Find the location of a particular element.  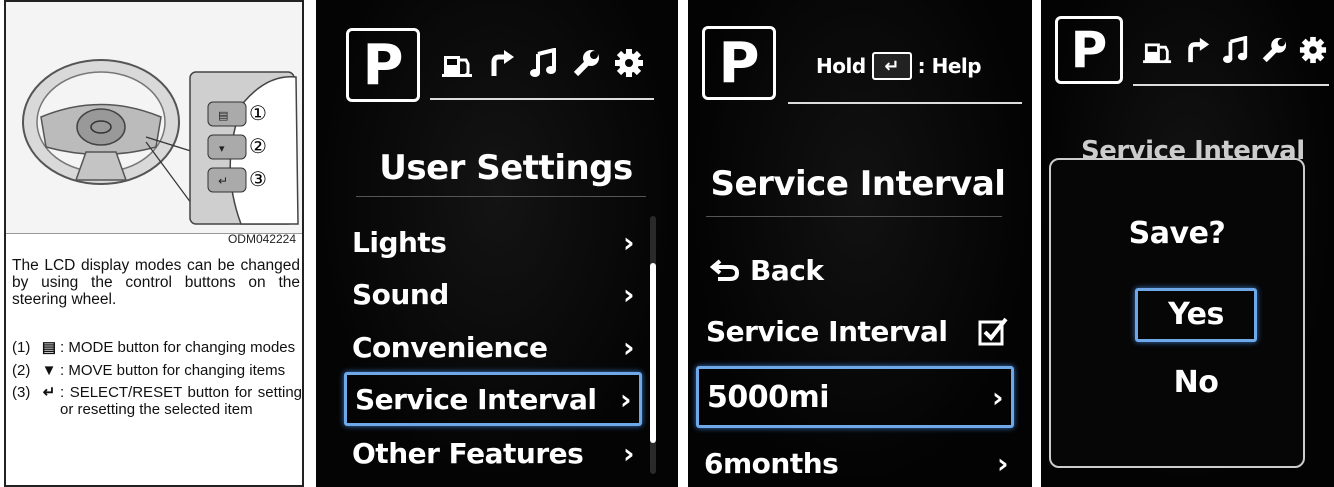

menu-item-label: Service Interval is located at coordinates (476, 399).